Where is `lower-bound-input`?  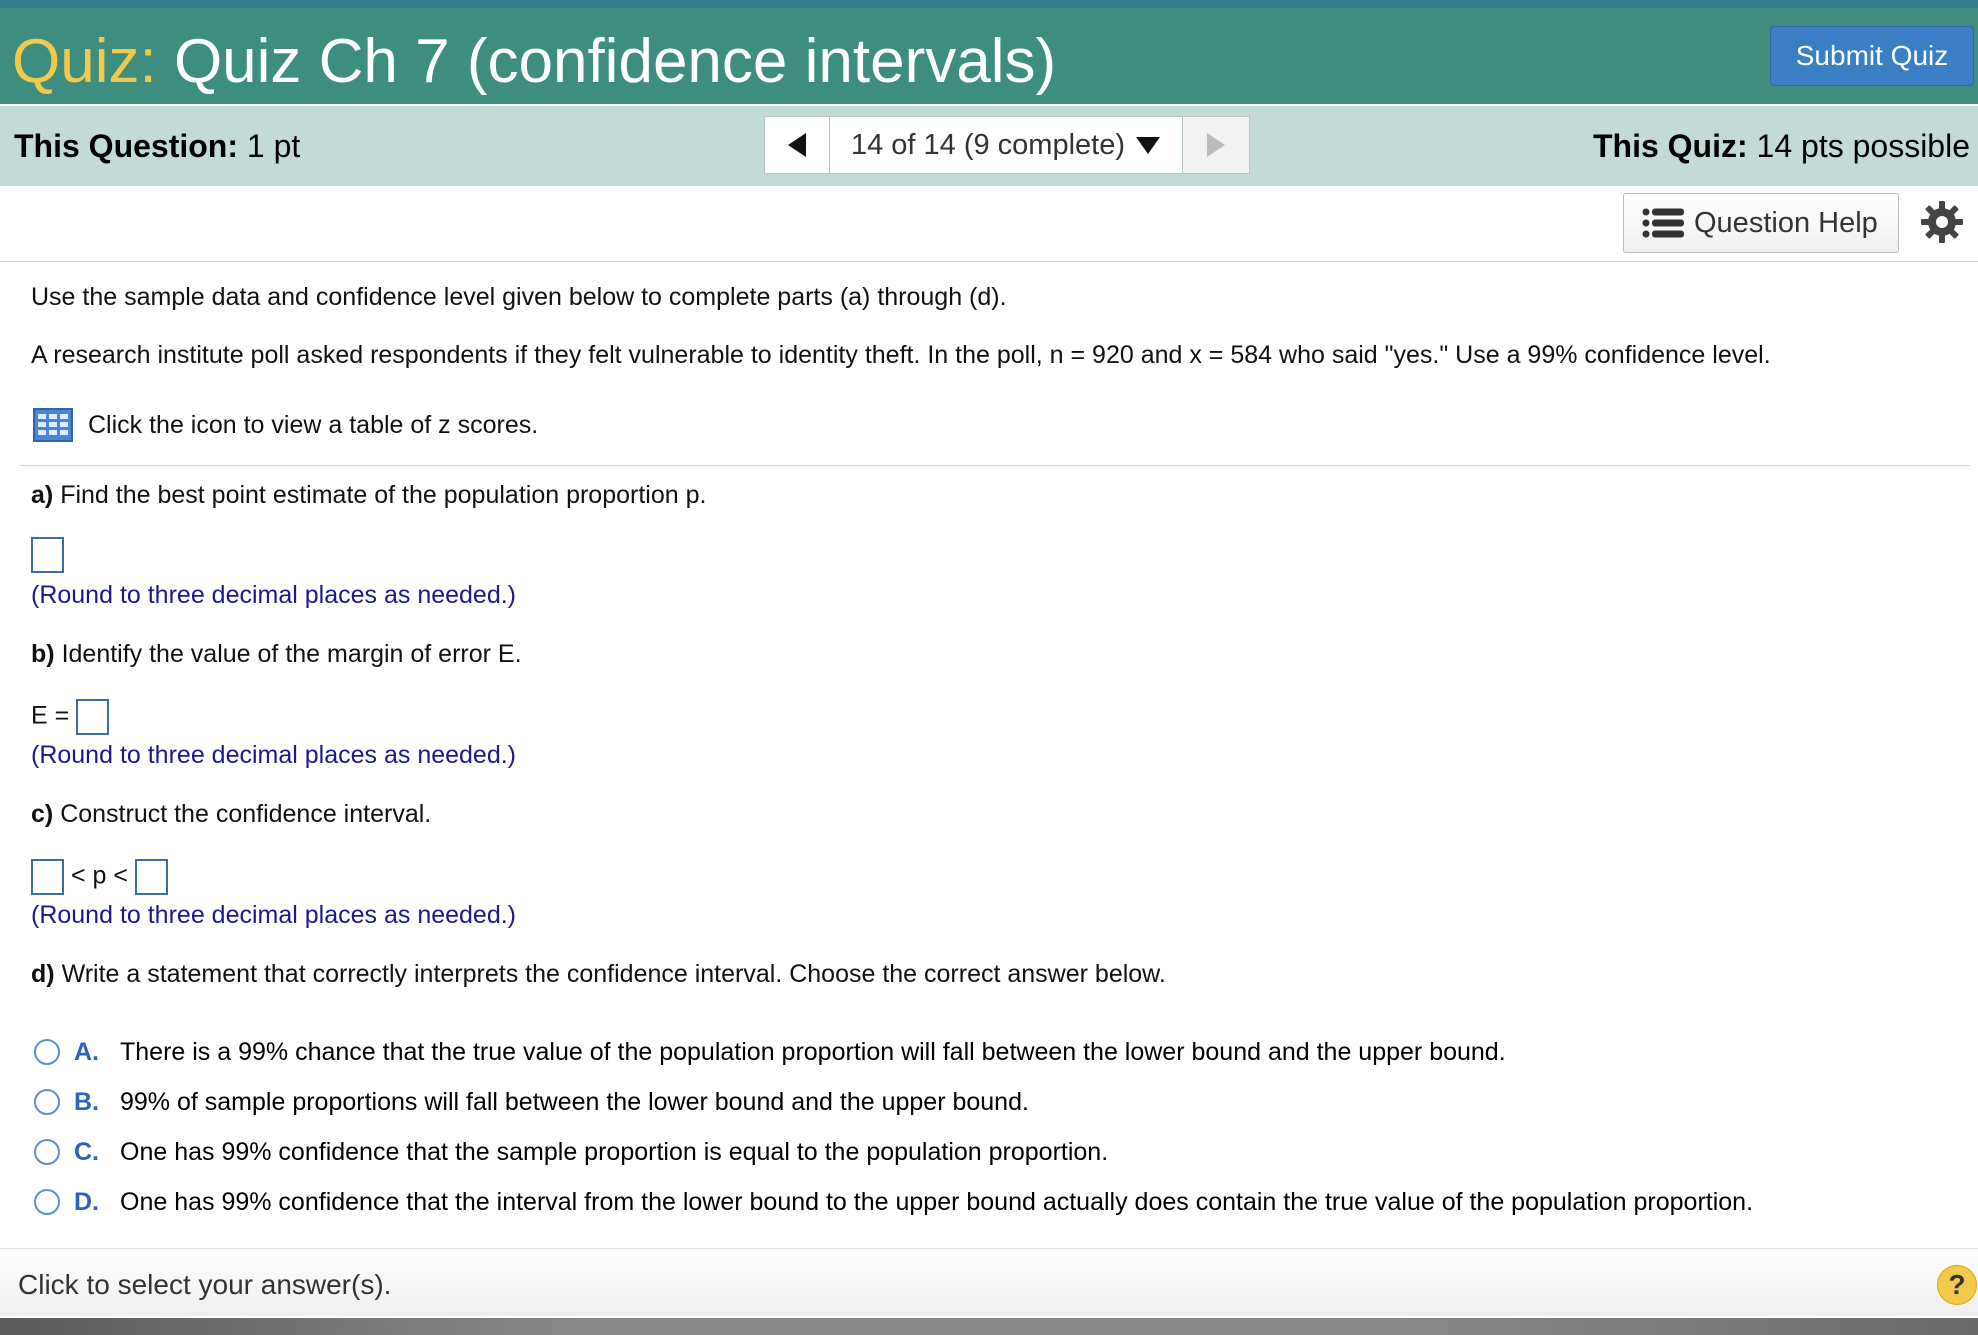 lower-bound-input is located at coordinates (47, 877).